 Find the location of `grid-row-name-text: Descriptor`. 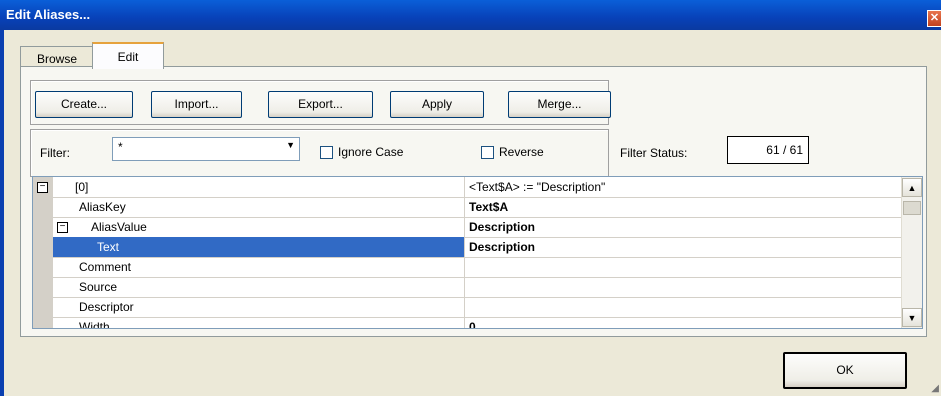

grid-row-name-text: Descriptor is located at coordinates (106, 307).